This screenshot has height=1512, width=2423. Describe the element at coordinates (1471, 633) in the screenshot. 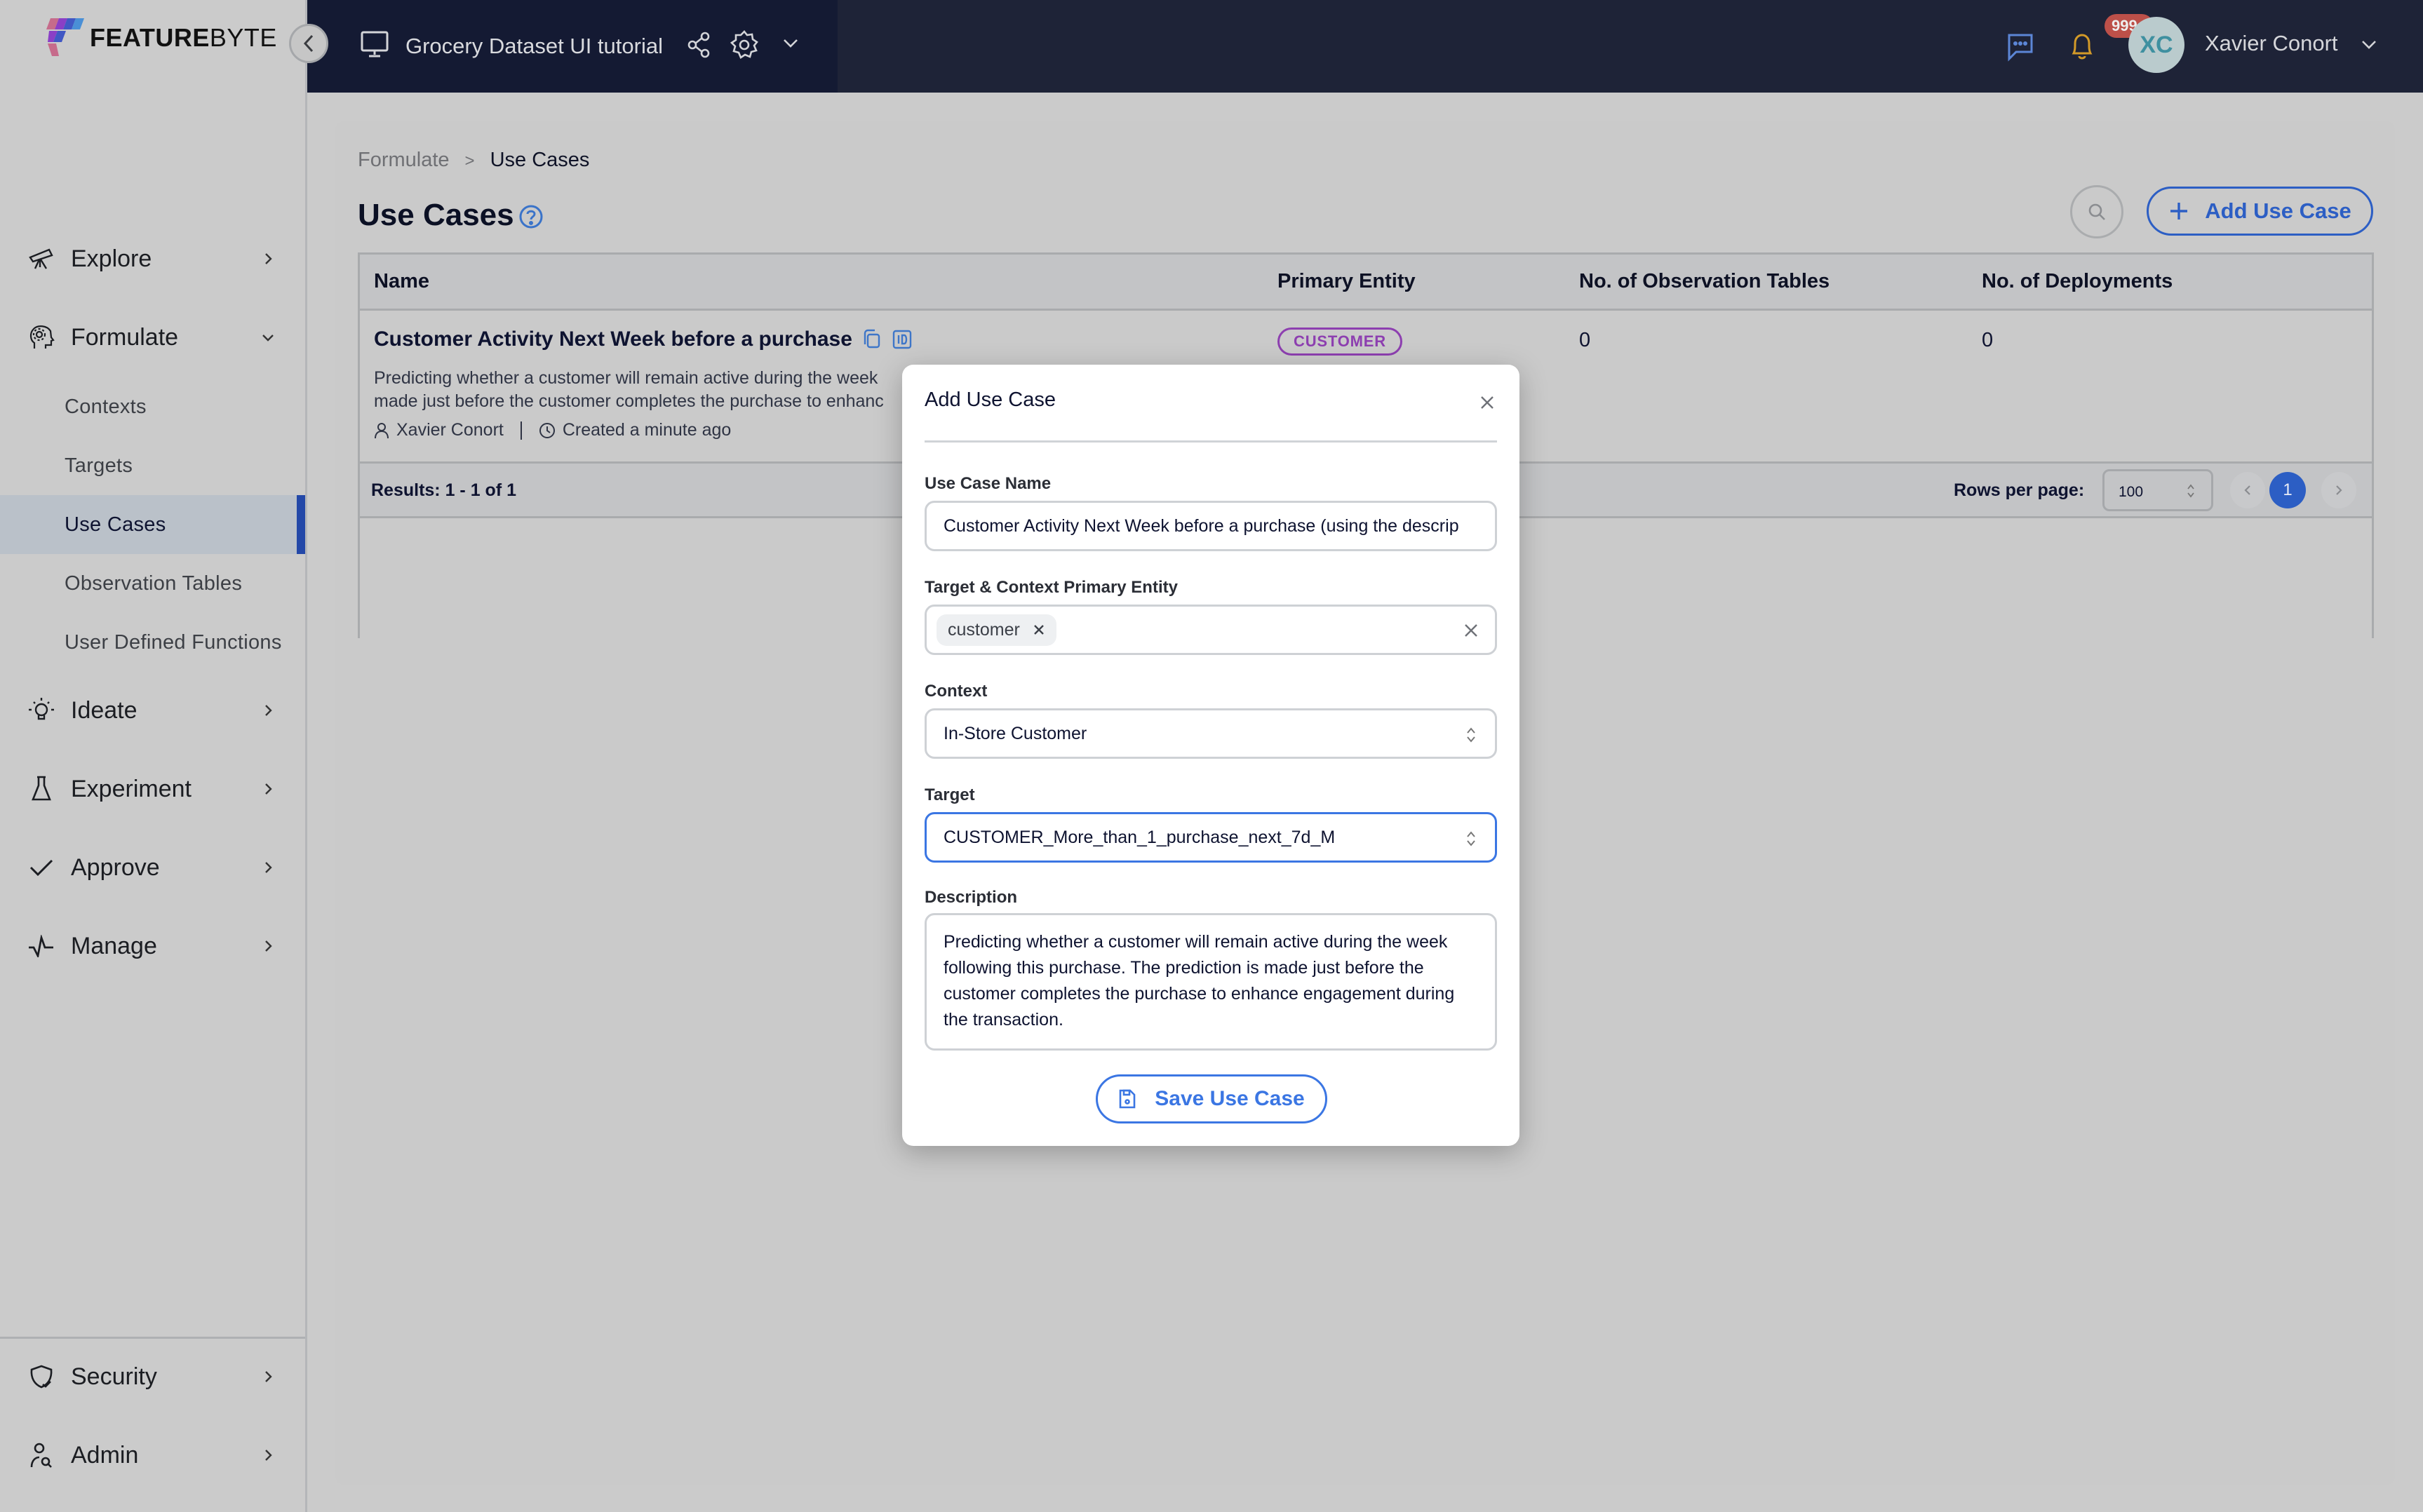

I see `clear-entity-icon` at that location.